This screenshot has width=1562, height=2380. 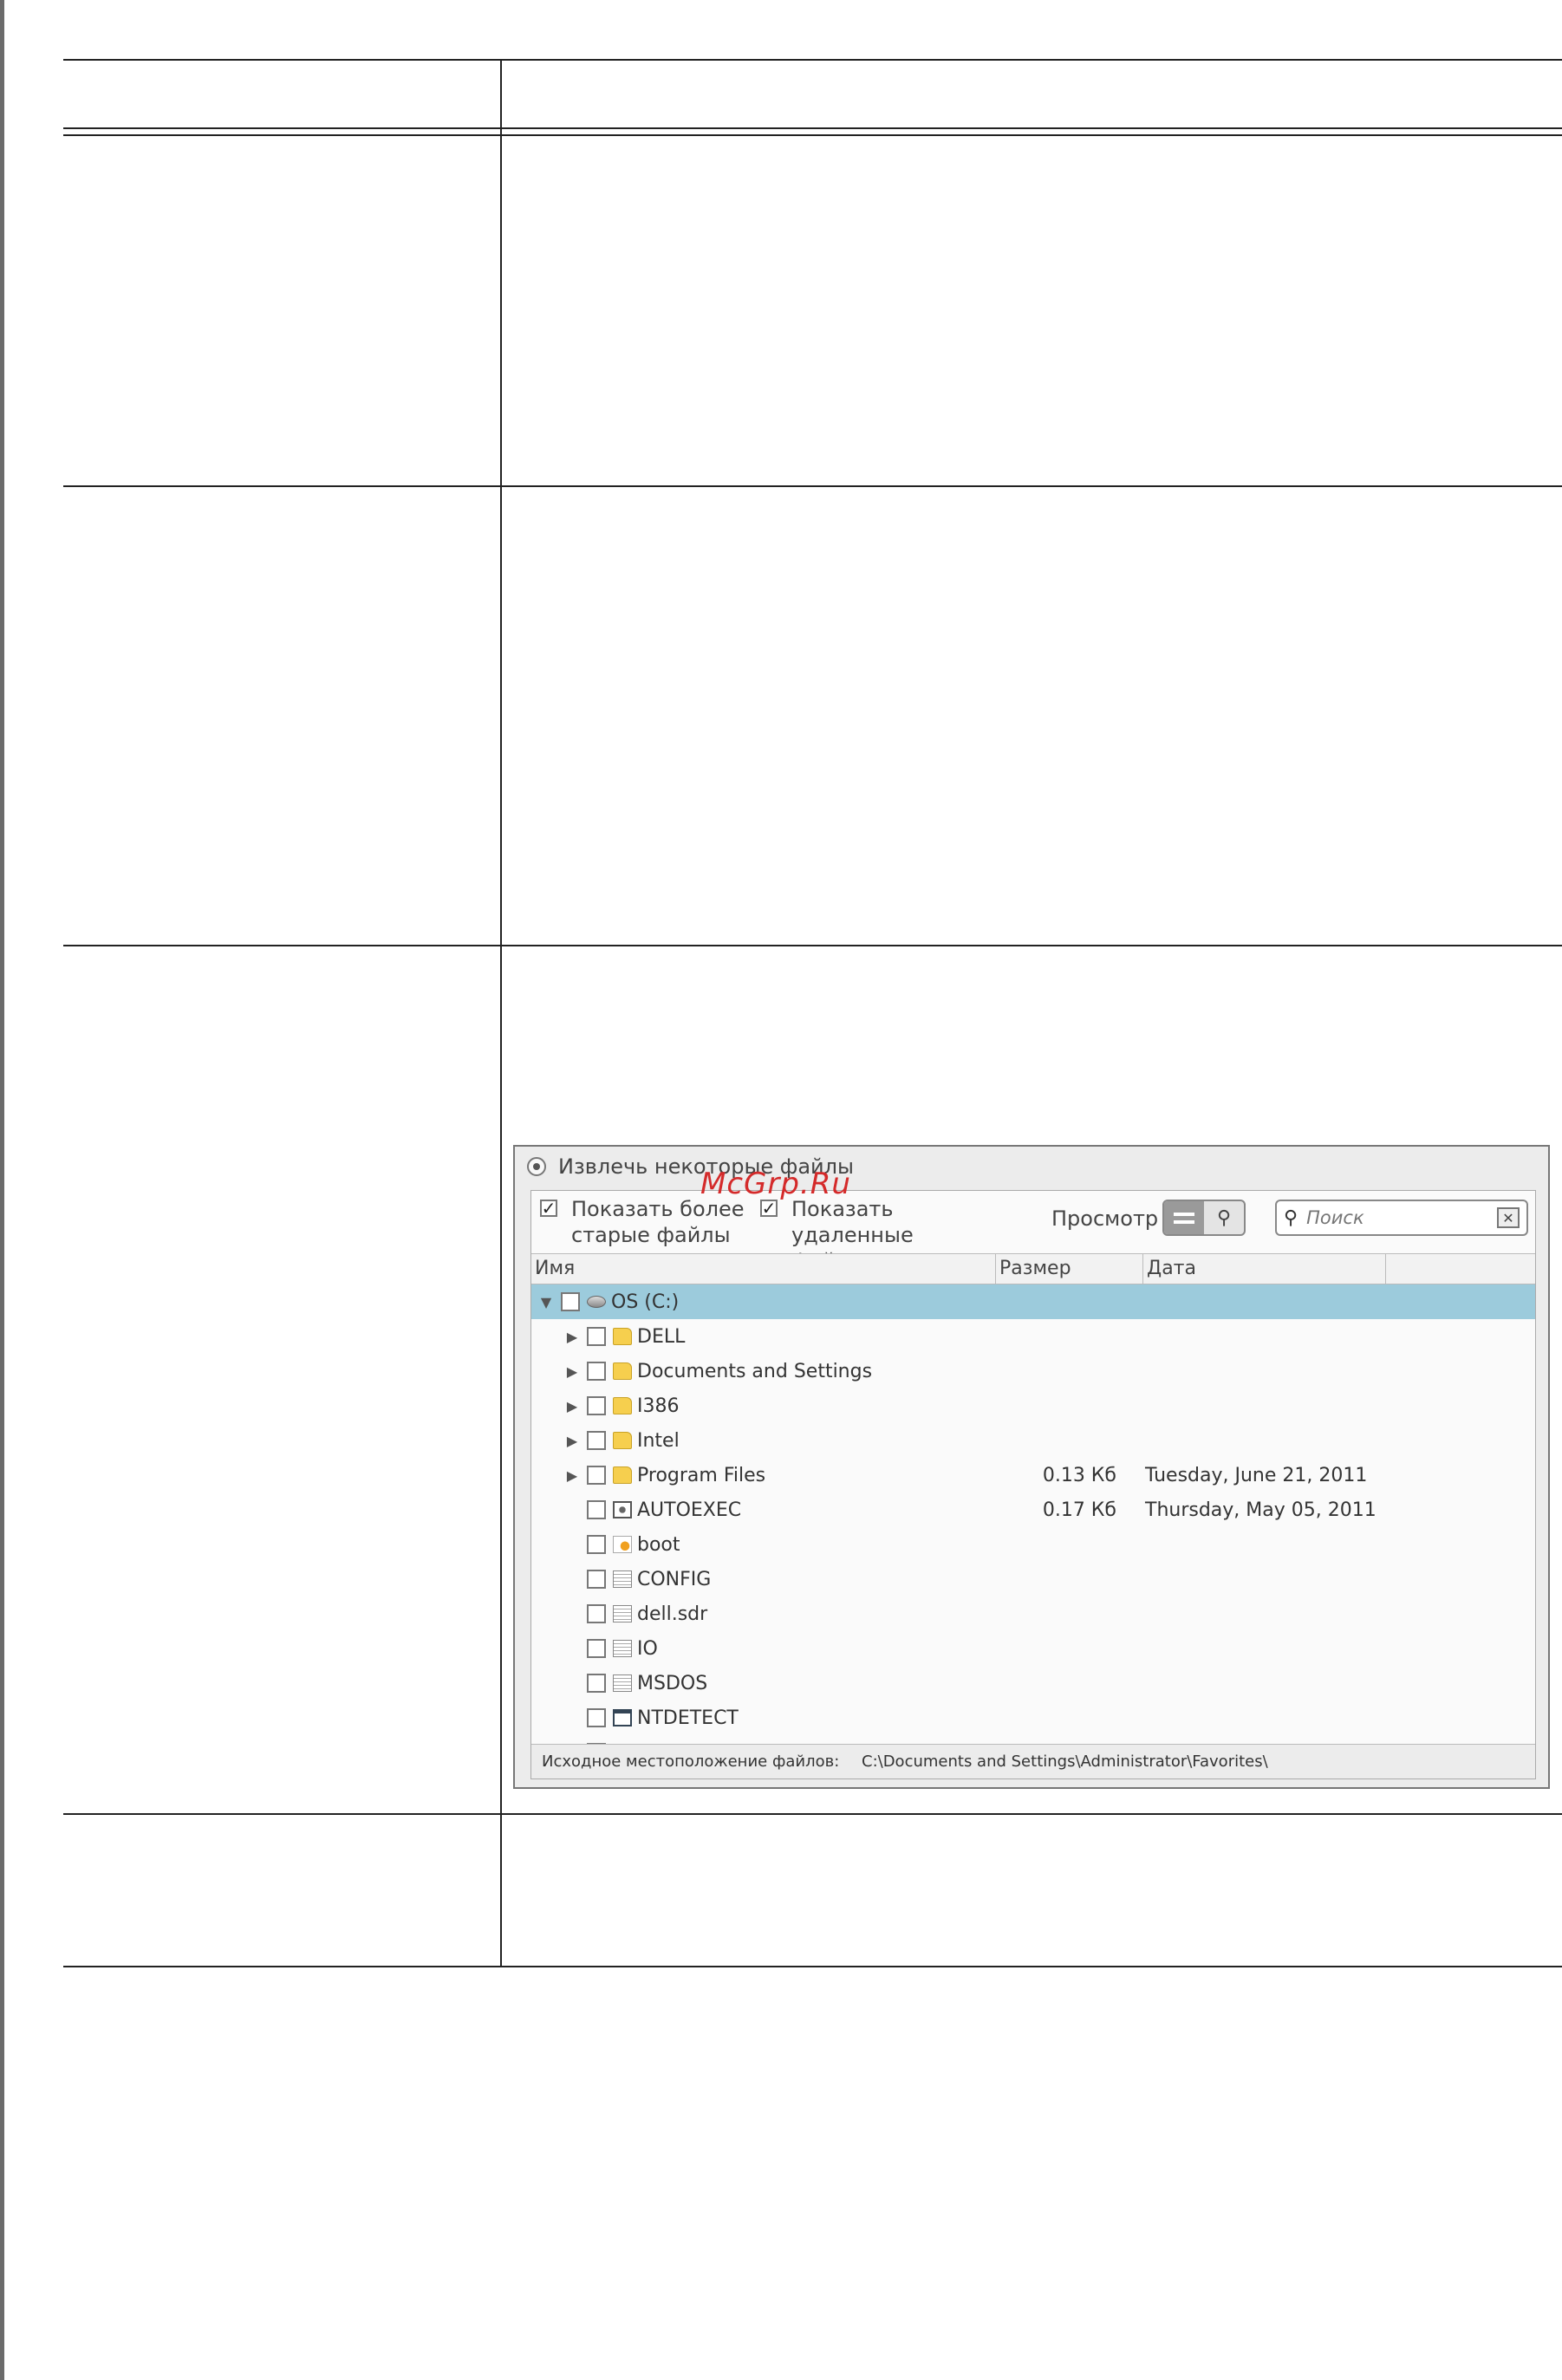 I want to click on tree-row: CONFIG, so click(x=1033, y=1579).